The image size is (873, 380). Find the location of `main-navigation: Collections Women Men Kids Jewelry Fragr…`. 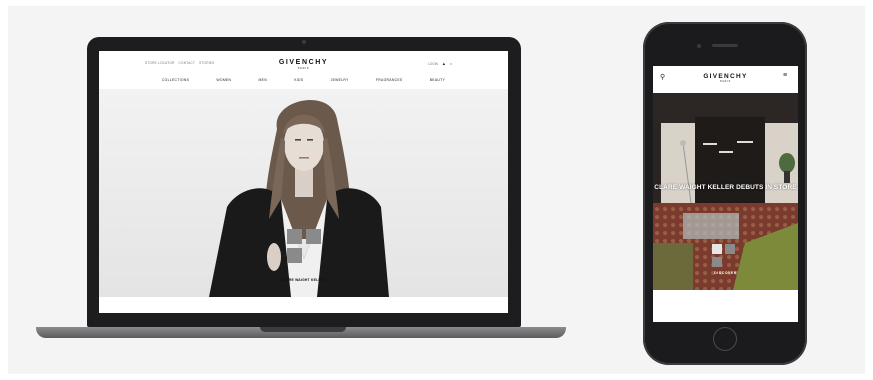

main-navigation: Collections Women Men Kids Jewelry Fragr… is located at coordinates (303, 80).